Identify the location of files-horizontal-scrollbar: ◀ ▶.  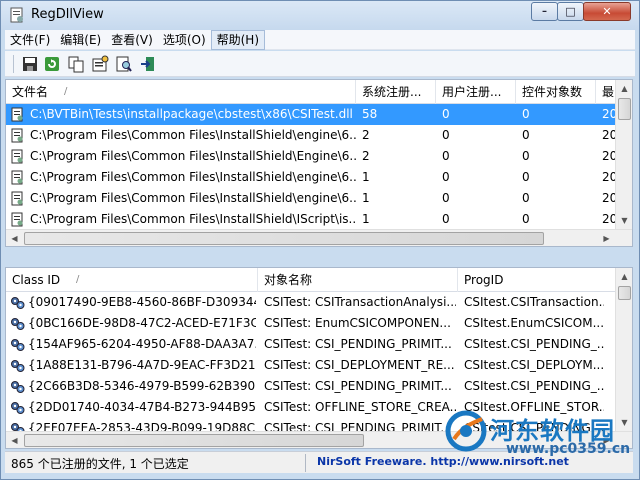
(319, 237).